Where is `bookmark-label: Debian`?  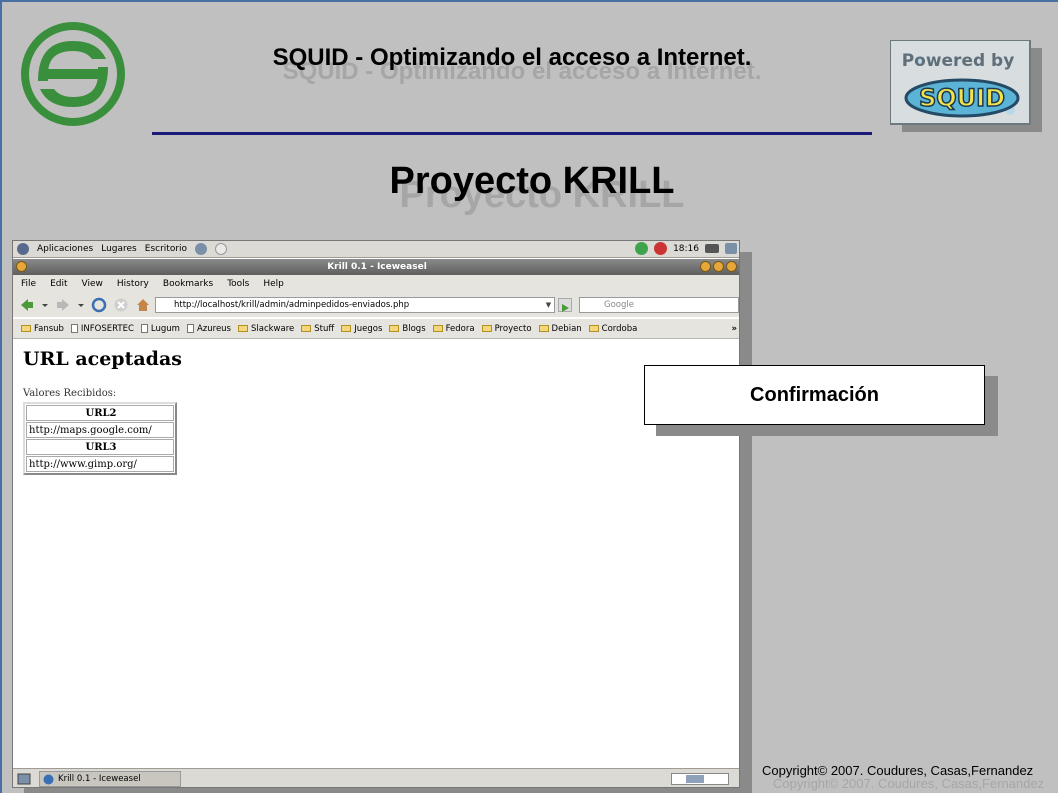 bookmark-label: Debian is located at coordinates (566, 328).